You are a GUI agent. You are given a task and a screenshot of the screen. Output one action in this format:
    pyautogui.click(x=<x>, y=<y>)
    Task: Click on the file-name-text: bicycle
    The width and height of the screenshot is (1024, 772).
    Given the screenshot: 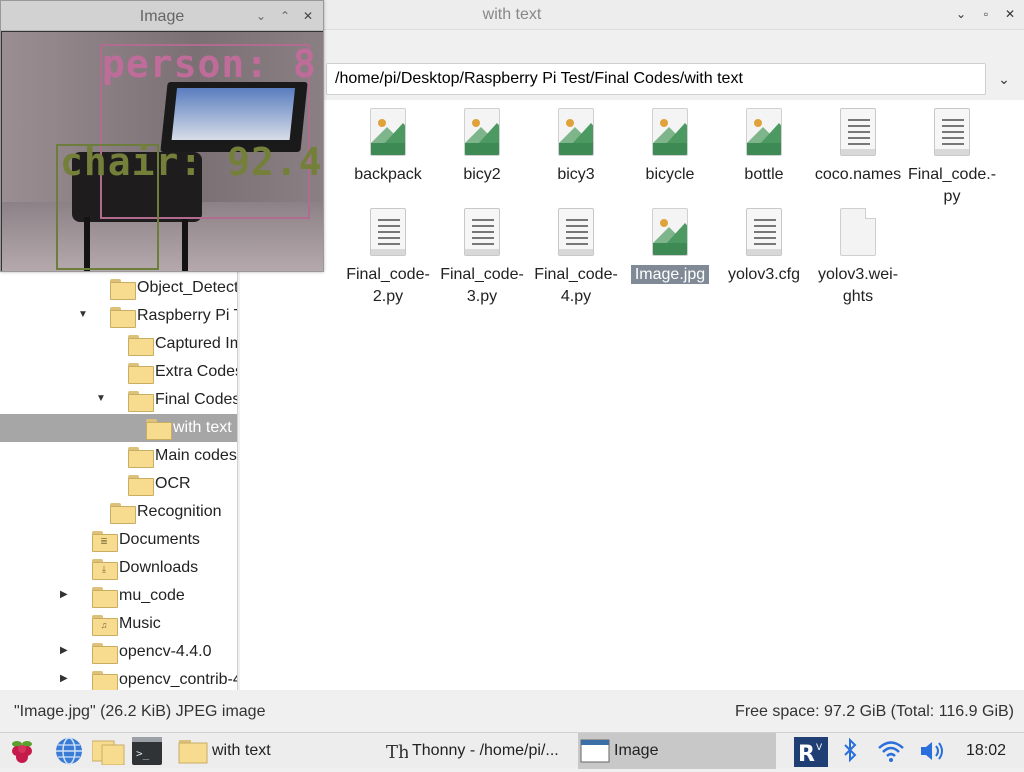 What is the action you would take?
    pyautogui.click(x=670, y=174)
    